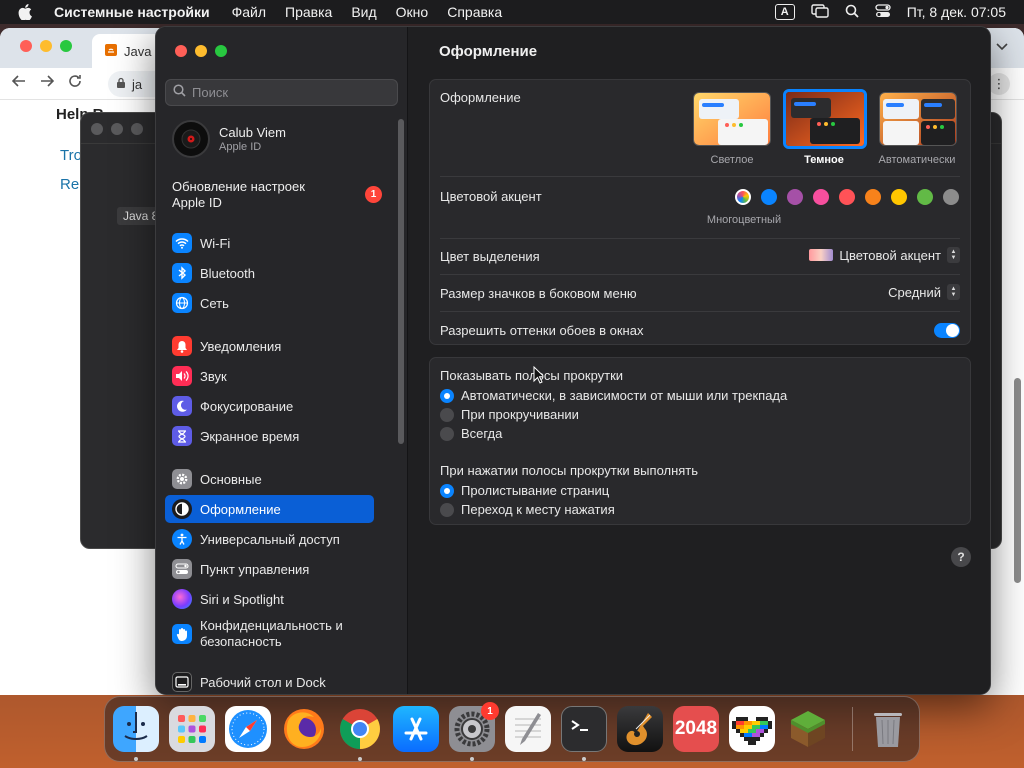 This screenshot has width=1024, height=768. Describe the element at coordinates (696, 729) in the screenshot. I see `game-2048-icon: 2048` at that location.